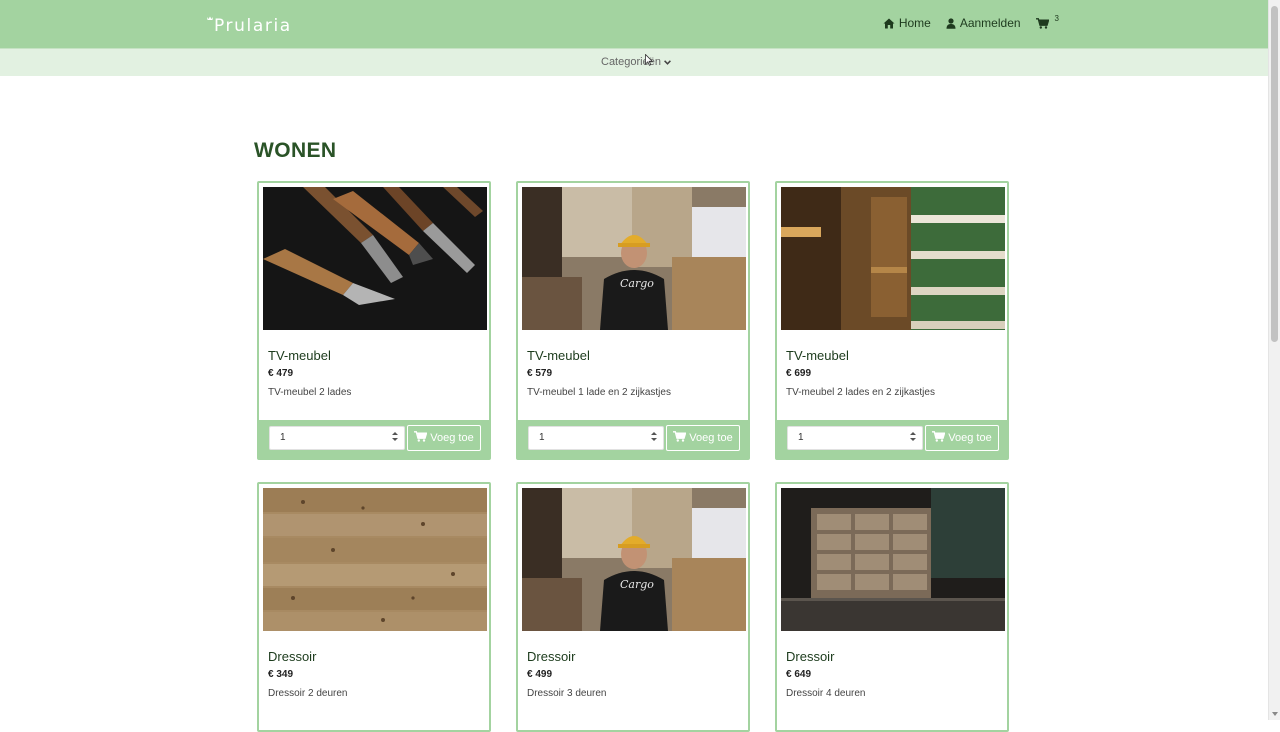 The height and width of the screenshot is (732, 1280). Describe the element at coordinates (308, 693) in the screenshot. I see `product-description: Dressoir 2 deuren` at that location.